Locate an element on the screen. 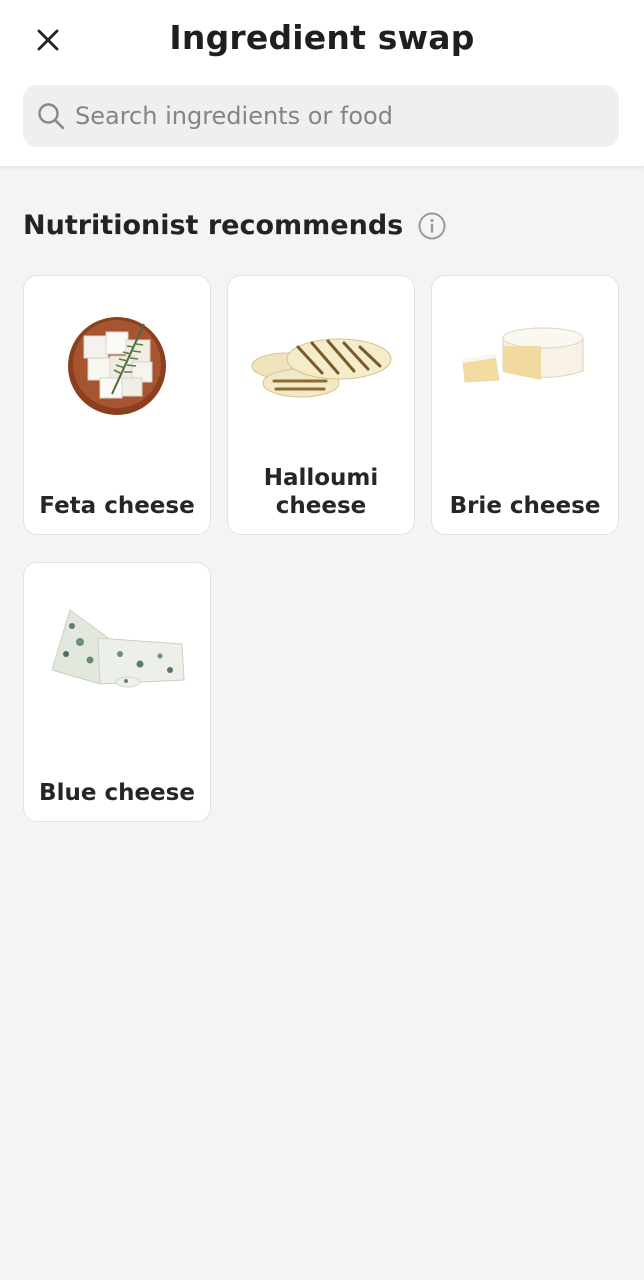  card-brie-cheese: Brie cheese is located at coordinates (525, 405).